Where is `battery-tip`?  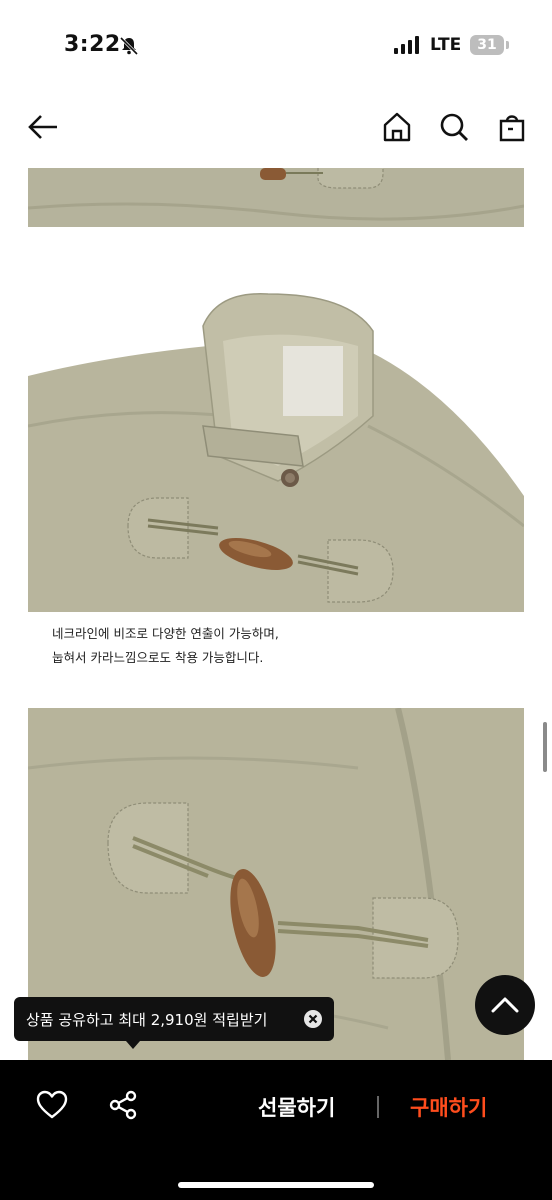 battery-tip is located at coordinates (507, 45).